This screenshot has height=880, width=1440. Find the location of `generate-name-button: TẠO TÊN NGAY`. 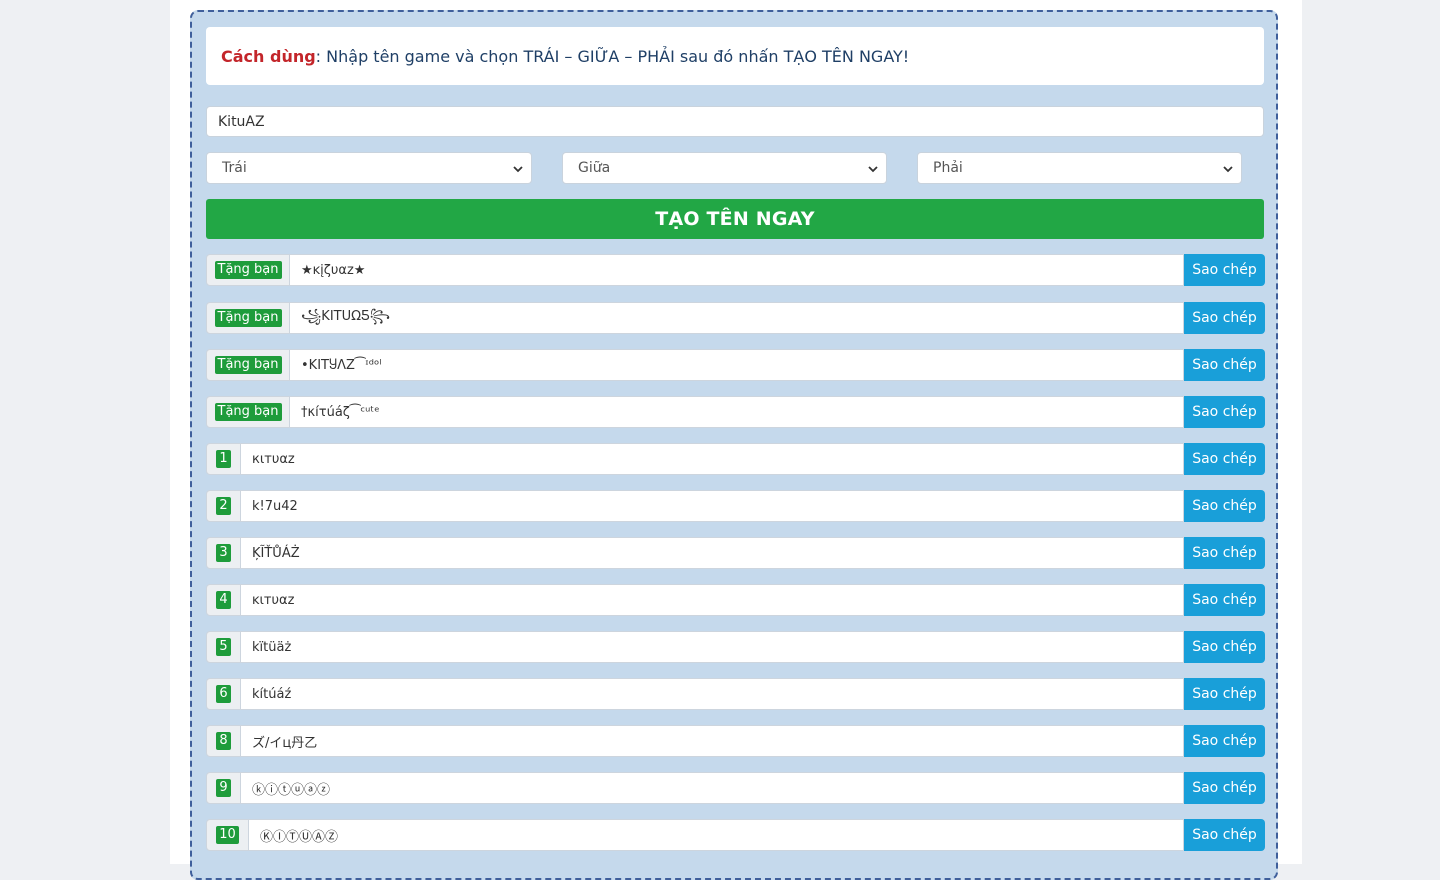

generate-name-button: TẠO TÊN NGAY is located at coordinates (735, 219).